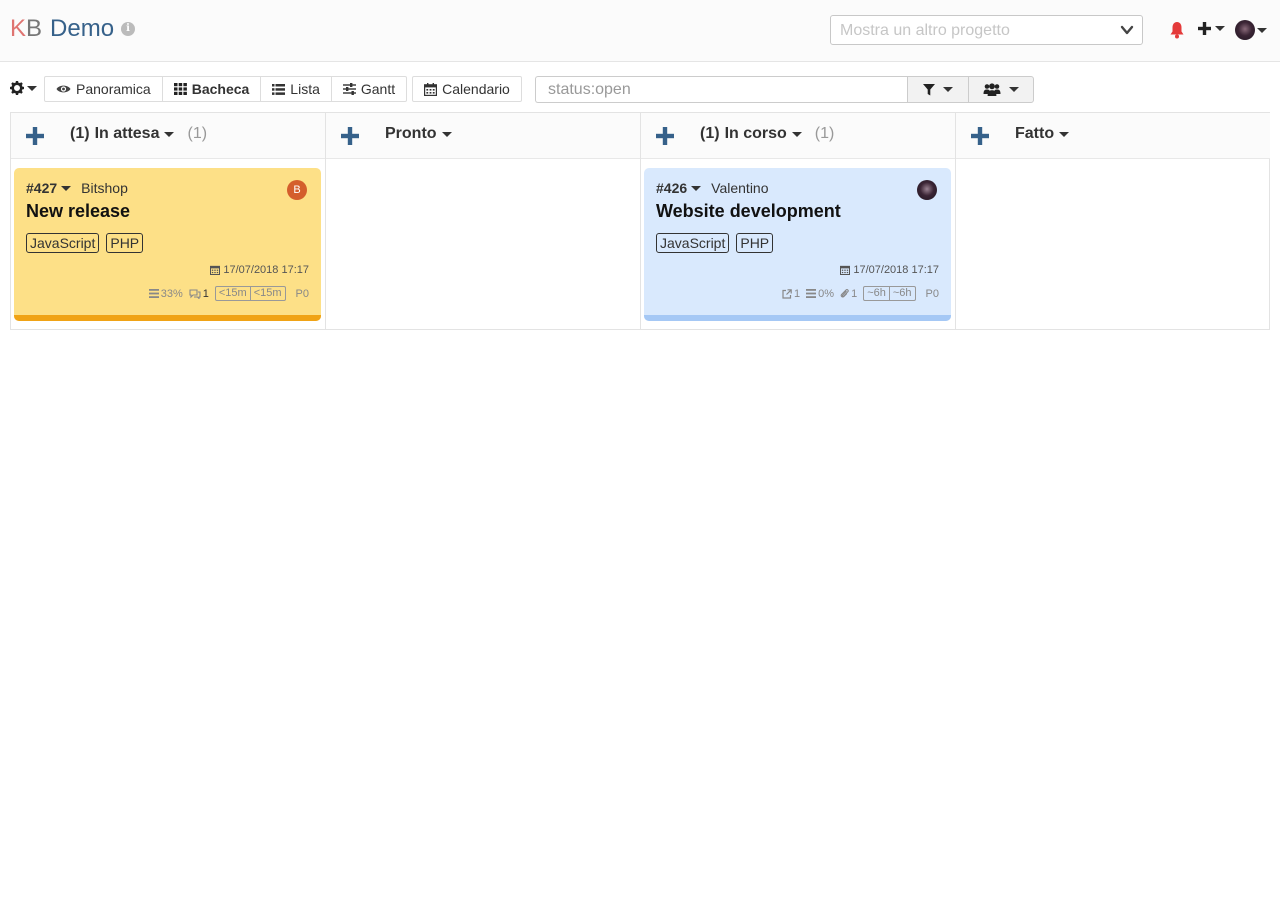  What do you see at coordinates (860, 293) in the screenshot?
I see `task-meta: 1 0% 1 ~6h ~6h P0` at bounding box center [860, 293].